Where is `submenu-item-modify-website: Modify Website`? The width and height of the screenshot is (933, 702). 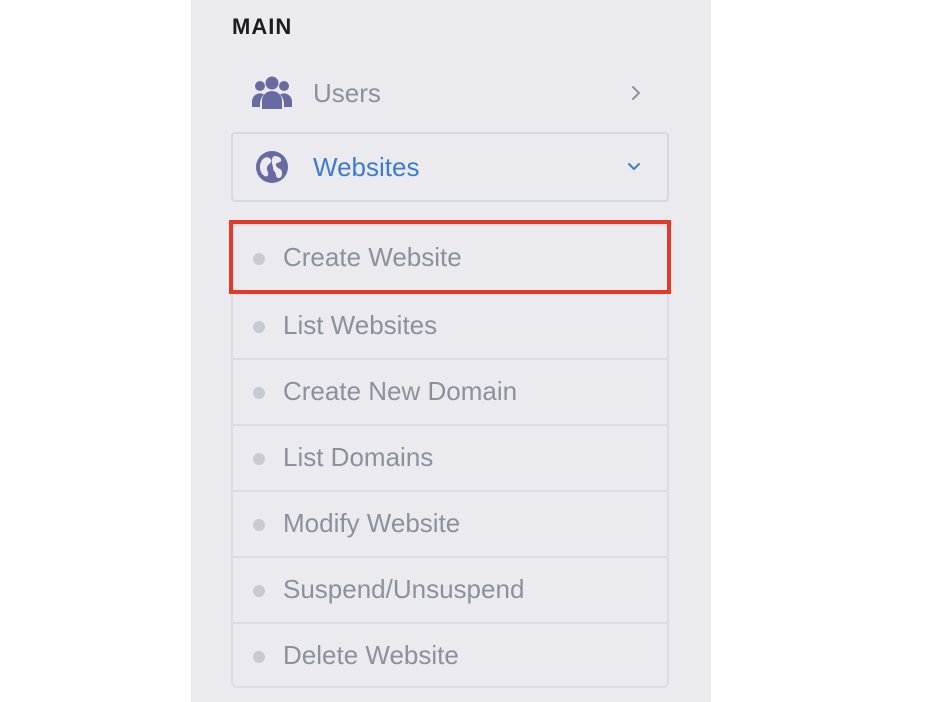 submenu-item-modify-website: Modify Website is located at coordinates (450, 523).